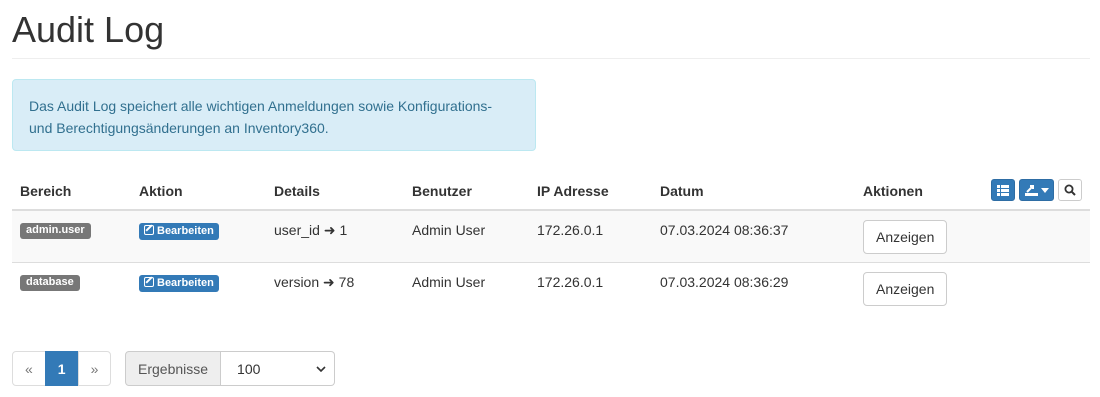 This screenshot has width=1100, height=397. I want to click on pagination: « 1 », so click(62, 368).